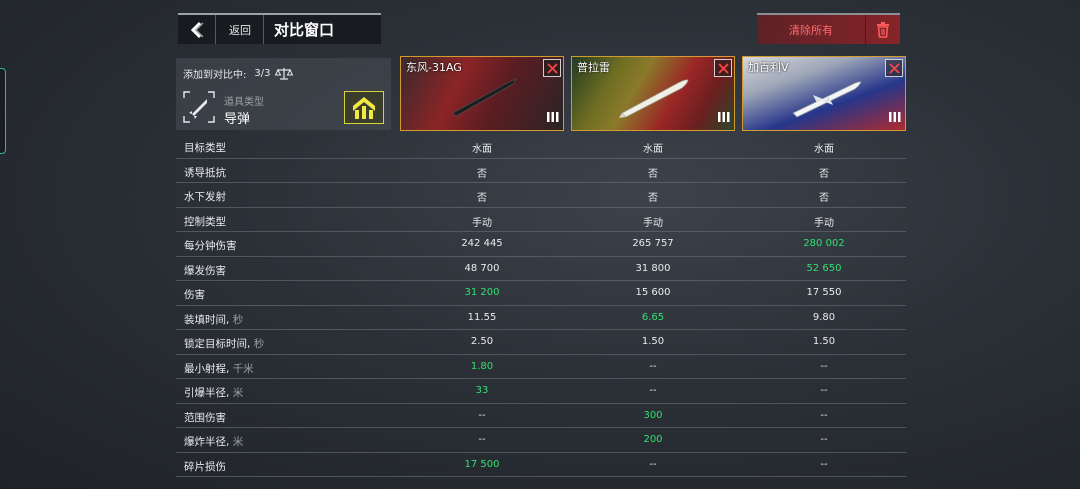  I want to click on item-type-caption: 道具类型, so click(244, 102).